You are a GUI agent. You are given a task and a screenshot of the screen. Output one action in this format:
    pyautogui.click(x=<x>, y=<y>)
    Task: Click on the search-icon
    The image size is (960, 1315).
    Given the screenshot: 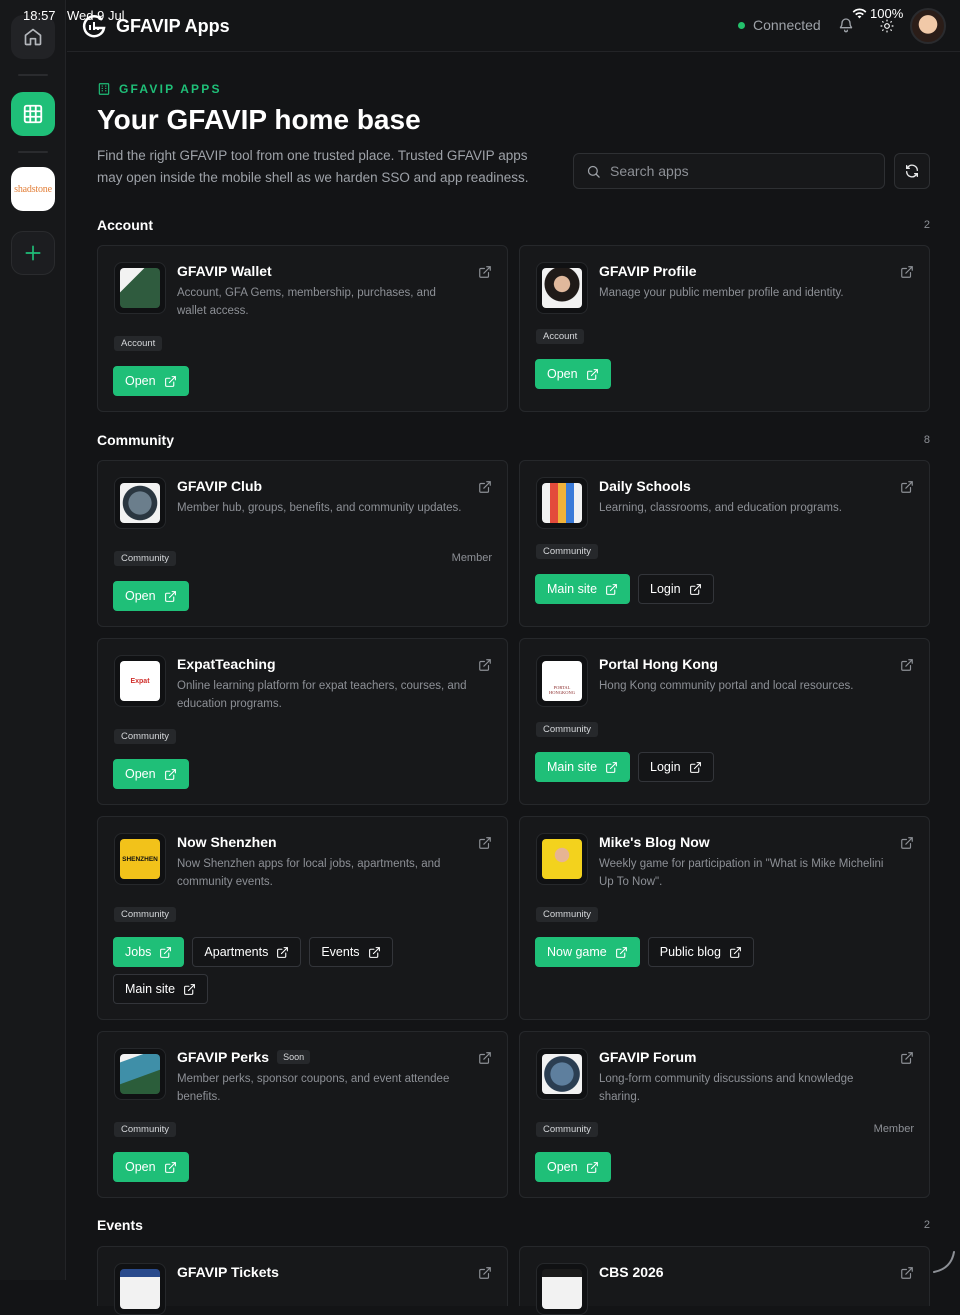 What is the action you would take?
    pyautogui.click(x=593, y=171)
    